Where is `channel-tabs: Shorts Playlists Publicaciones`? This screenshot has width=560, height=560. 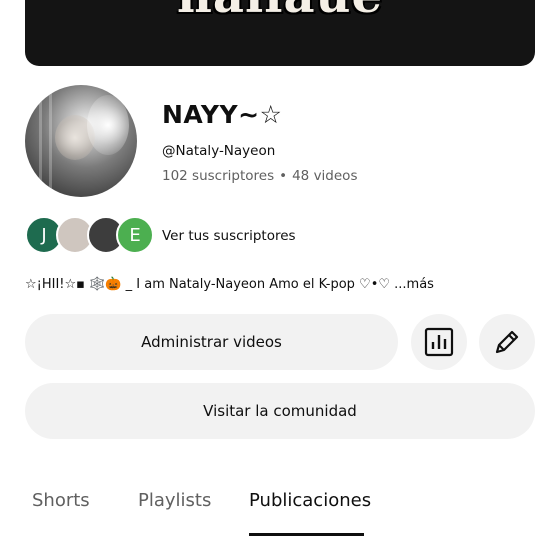 channel-tabs: Shorts Playlists Publicaciones is located at coordinates (280, 508).